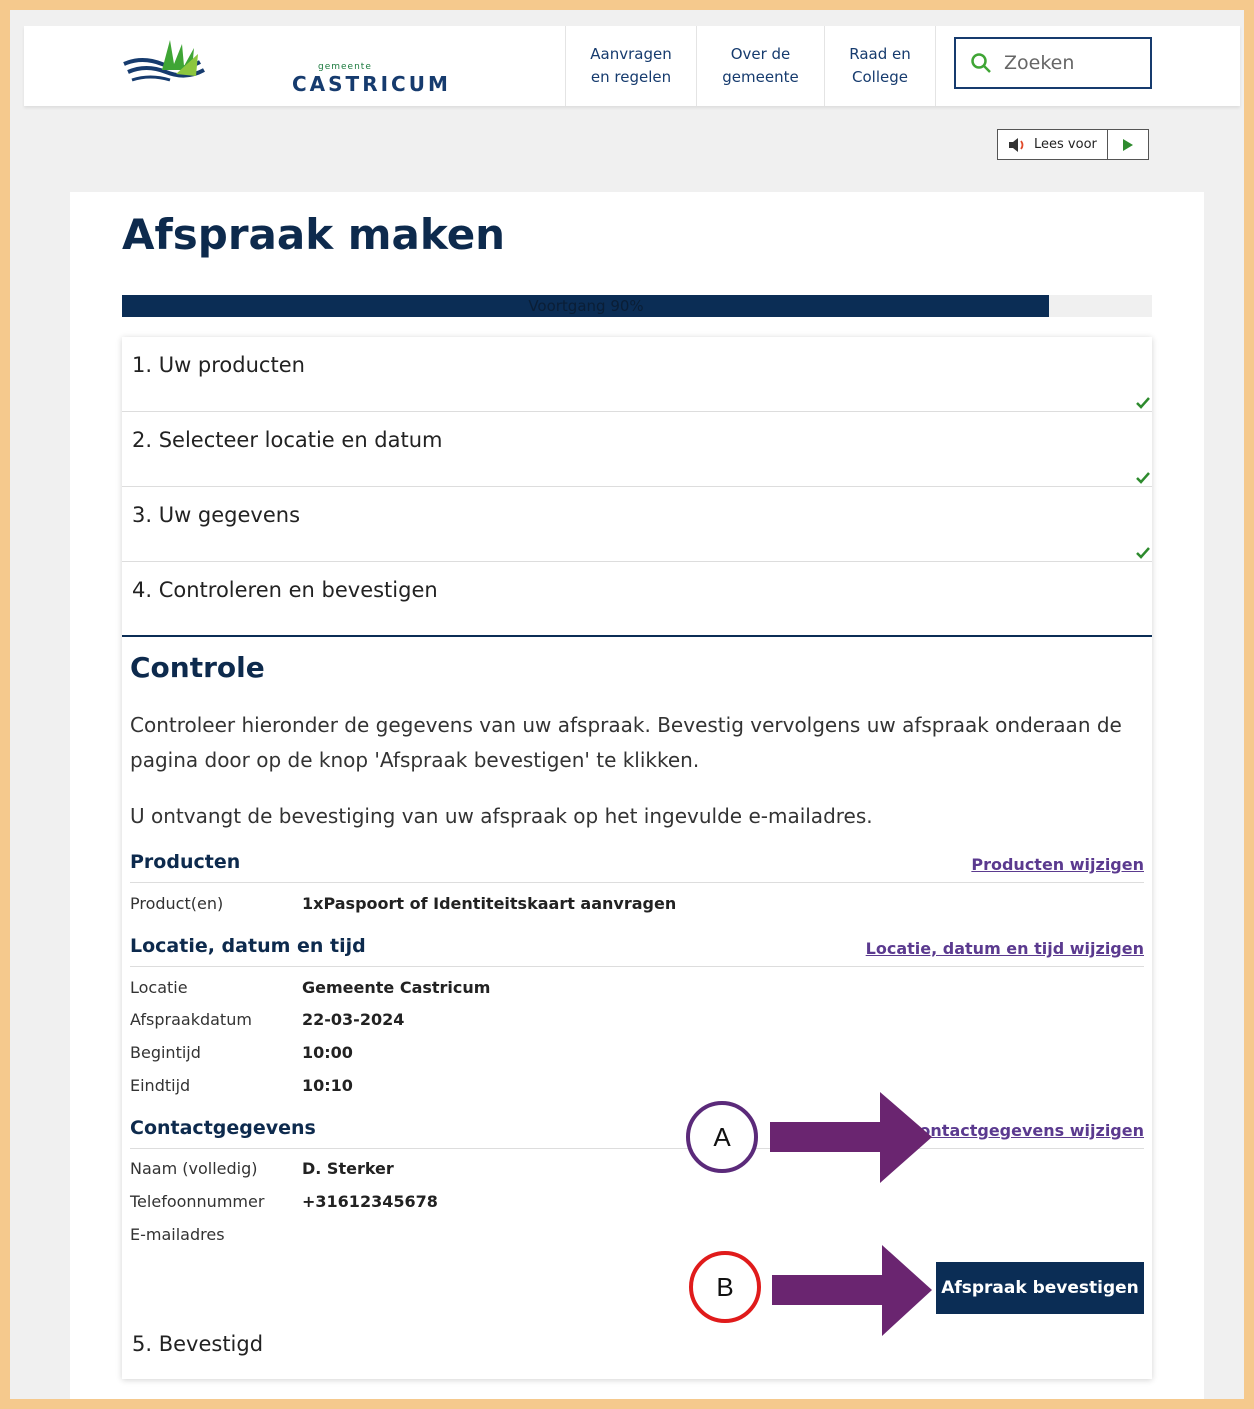  What do you see at coordinates (353, 1019) in the screenshot?
I see `info-value: 22-03-2024` at bounding box center [353, 1019].